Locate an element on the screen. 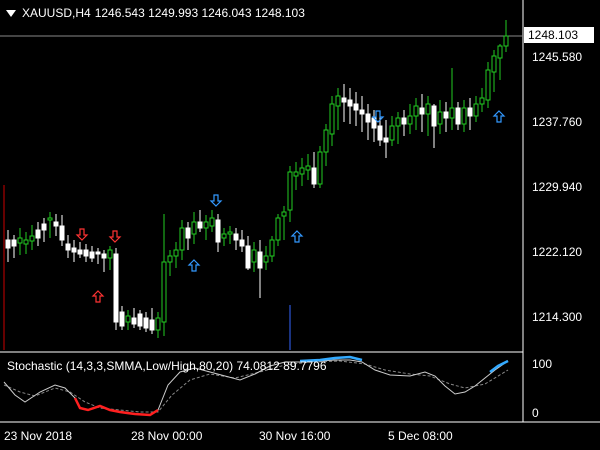  current-price-label: 1248.103 is located at coordinates (559, 35).